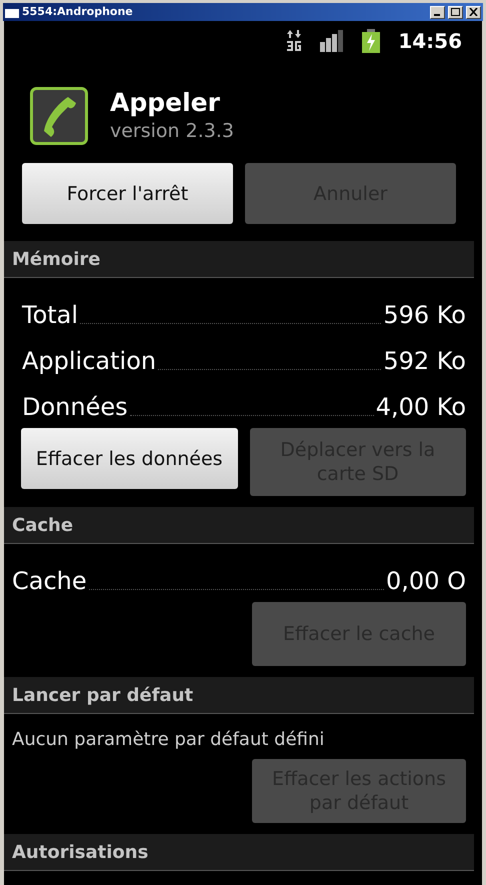  I want to click on window-icon, so click(12, 12).